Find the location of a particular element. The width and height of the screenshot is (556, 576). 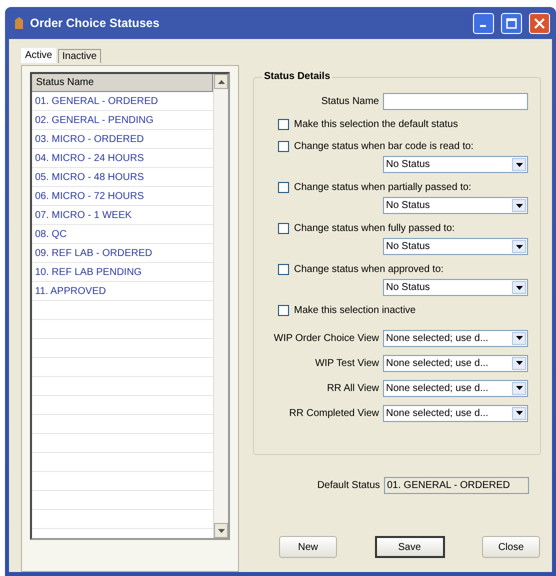

status-name-field is located at coordinates (455, 101).